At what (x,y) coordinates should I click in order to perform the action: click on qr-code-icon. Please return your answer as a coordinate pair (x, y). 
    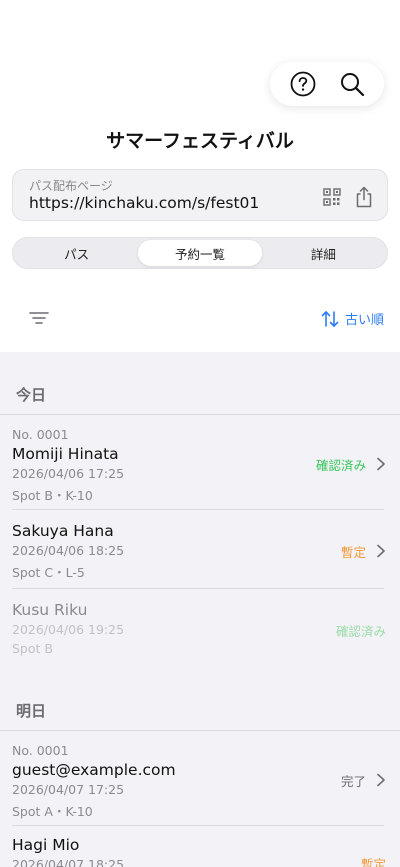
    Looking at the image, I should click on (332, 197).